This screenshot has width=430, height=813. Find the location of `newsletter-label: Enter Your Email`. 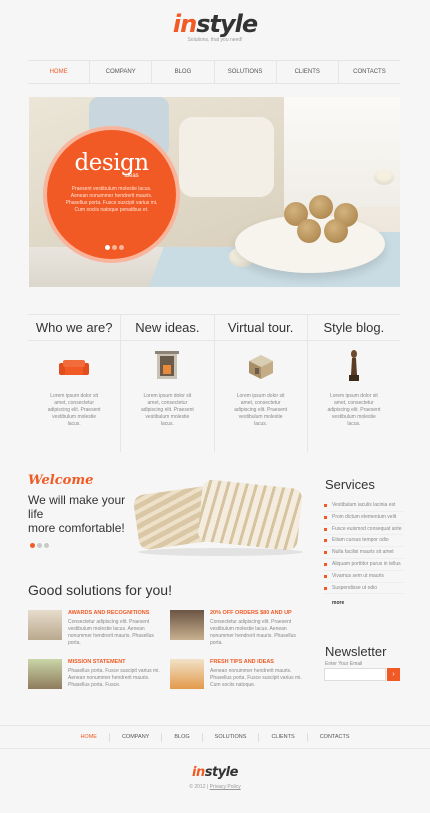

newsletter-label: Enter Your Email is located at coordinates (344, 664).